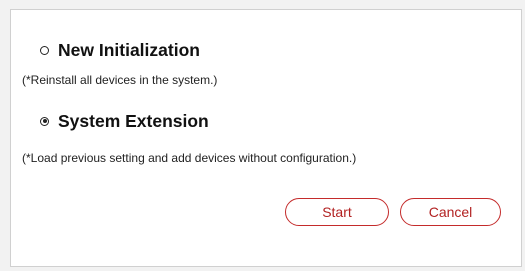 This screenshot has height=271, width=525. Describe the element at coordinates (44, 50) in the screenshot. I see `new-initialization-radio` at that location.